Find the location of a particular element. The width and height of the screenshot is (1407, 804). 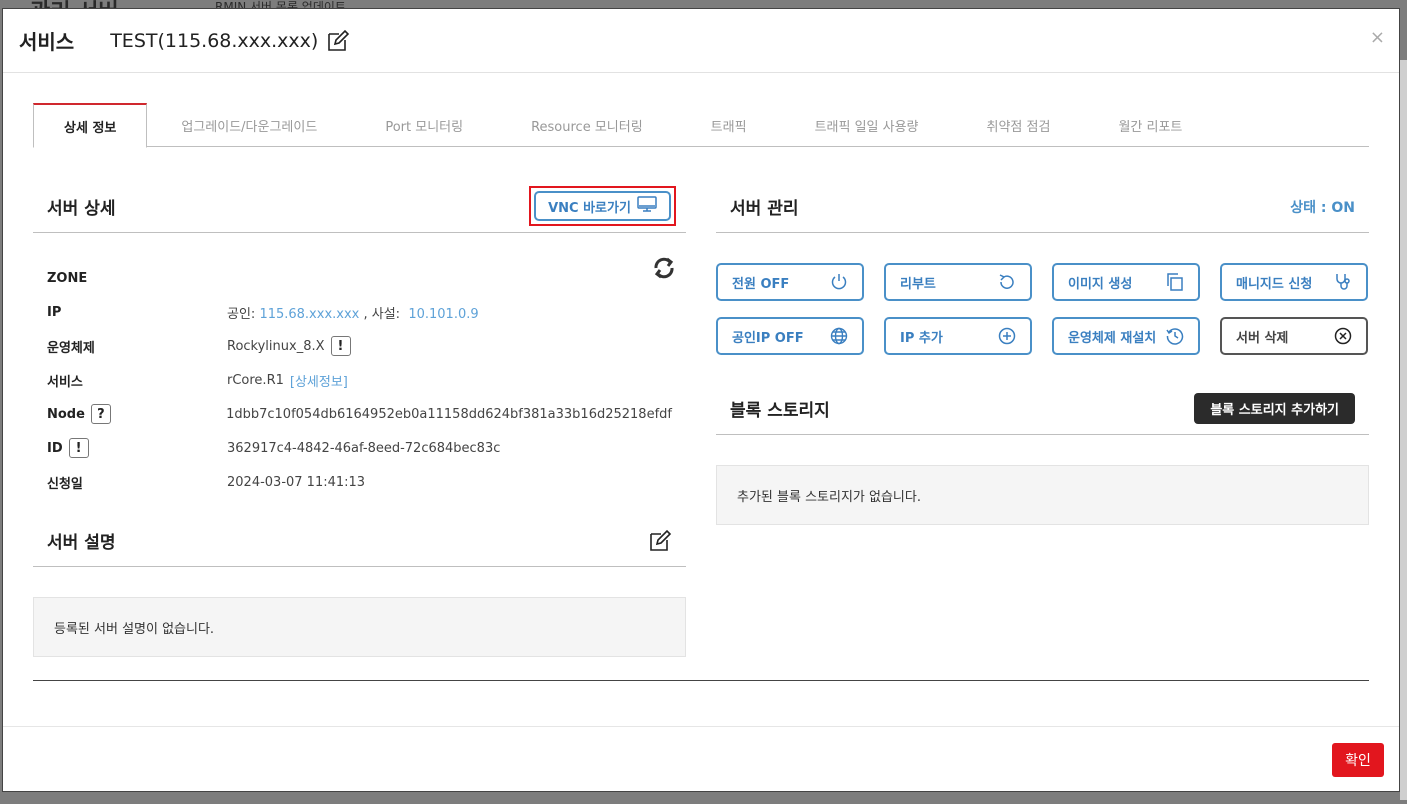

os-value: Rockylinux_8.X ! is located at coordinates (289, 346).